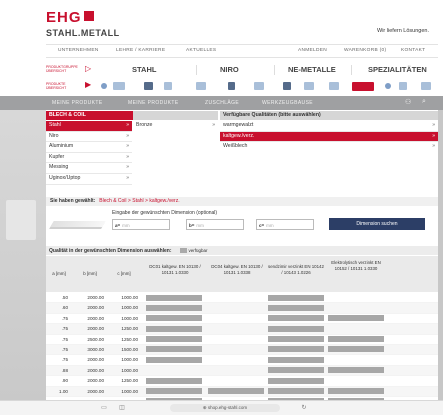  Describe the element at coordinates (259, 86) in the screenshot. I see `tube-icon` at that location.